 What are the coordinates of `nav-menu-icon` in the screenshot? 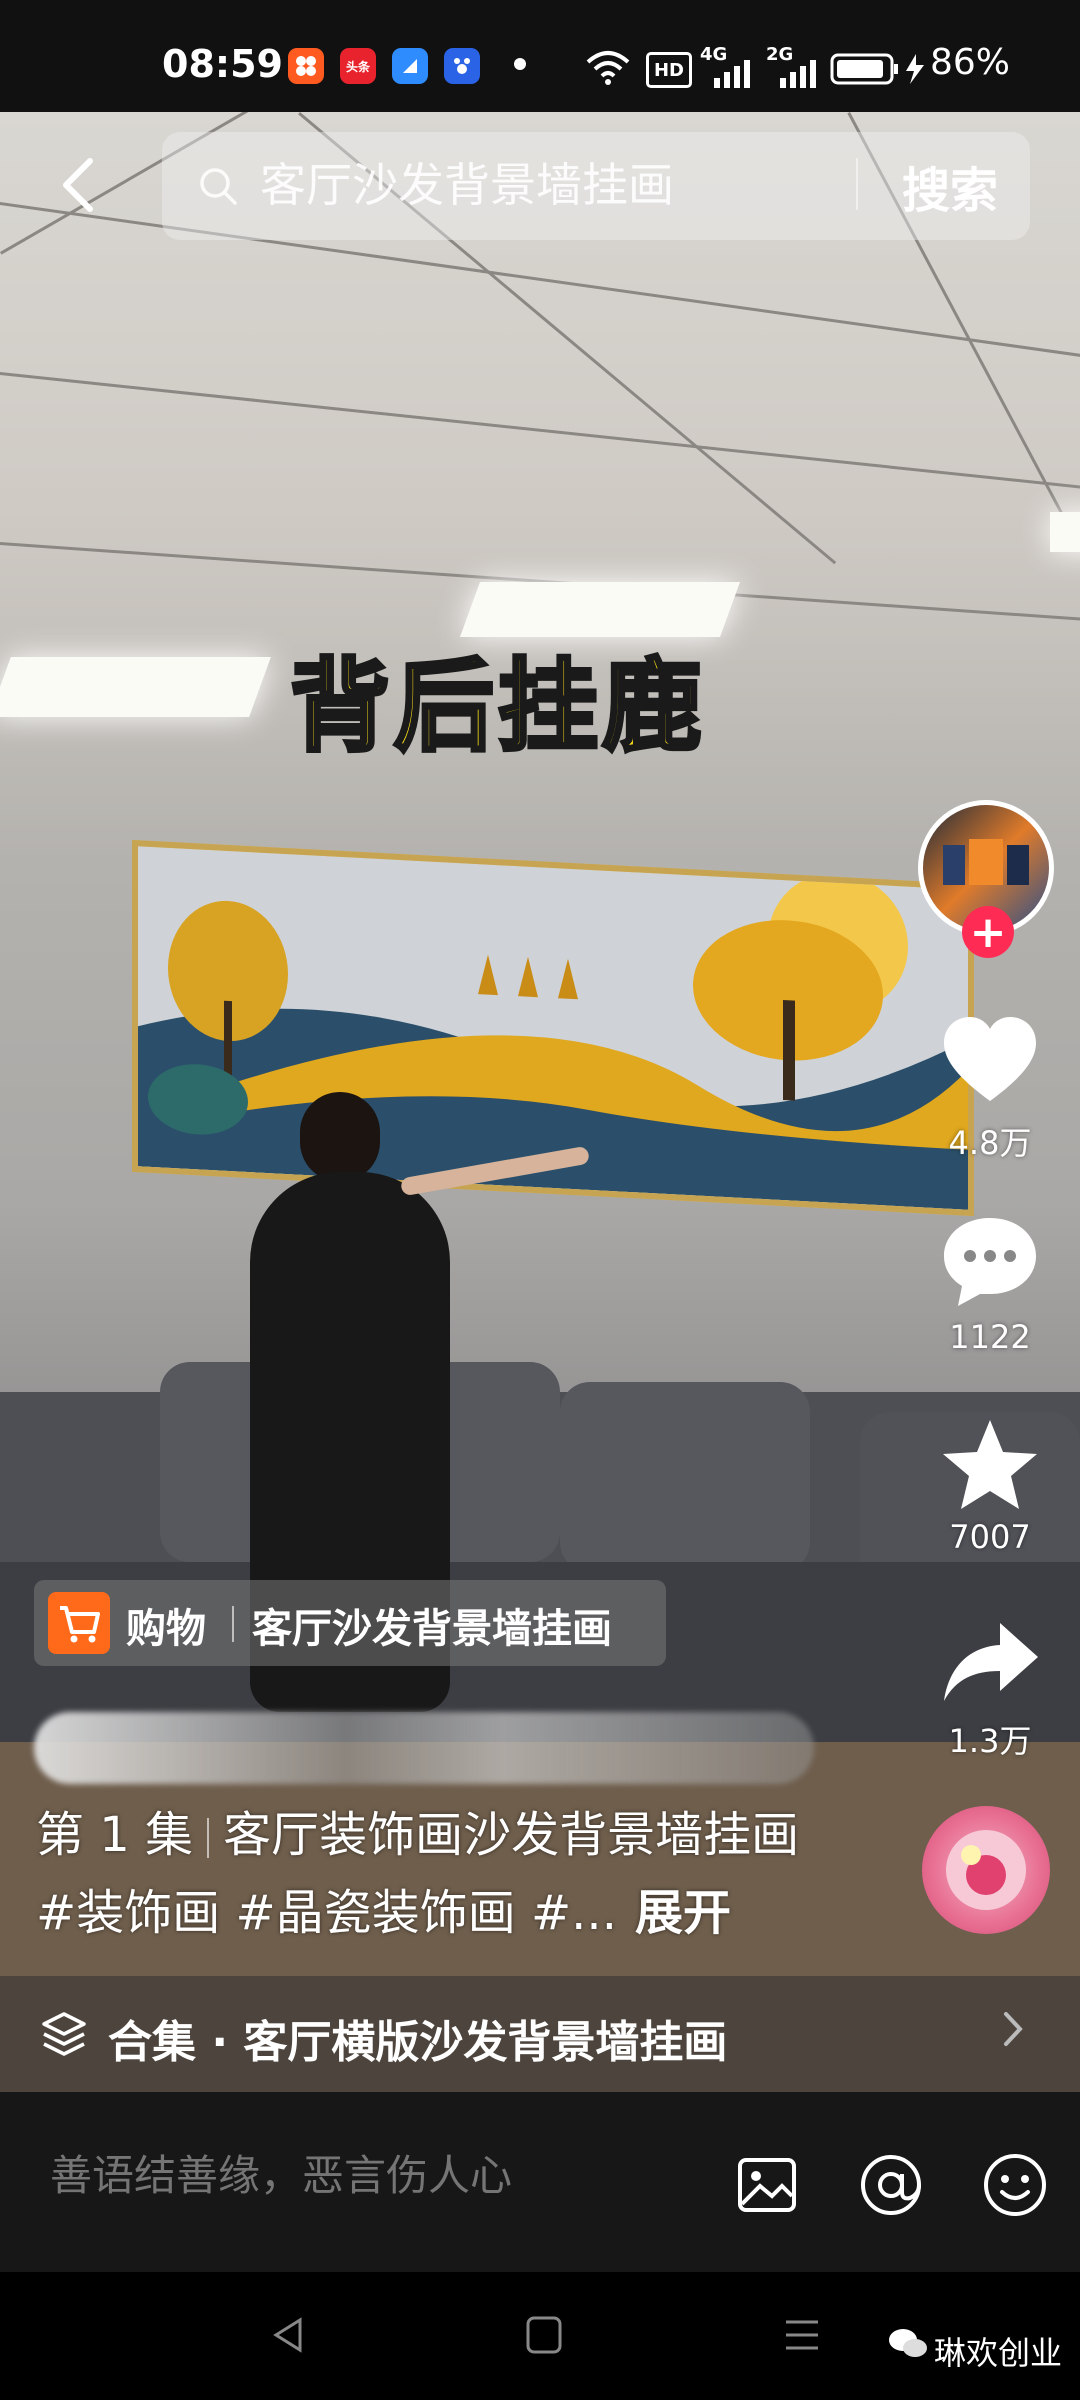 It's located at (802, 2335).